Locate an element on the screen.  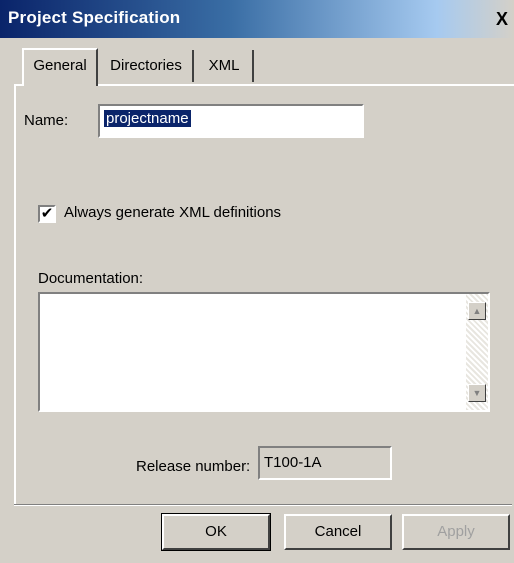
apply-button: Apply is located at coordinates (456, 532).